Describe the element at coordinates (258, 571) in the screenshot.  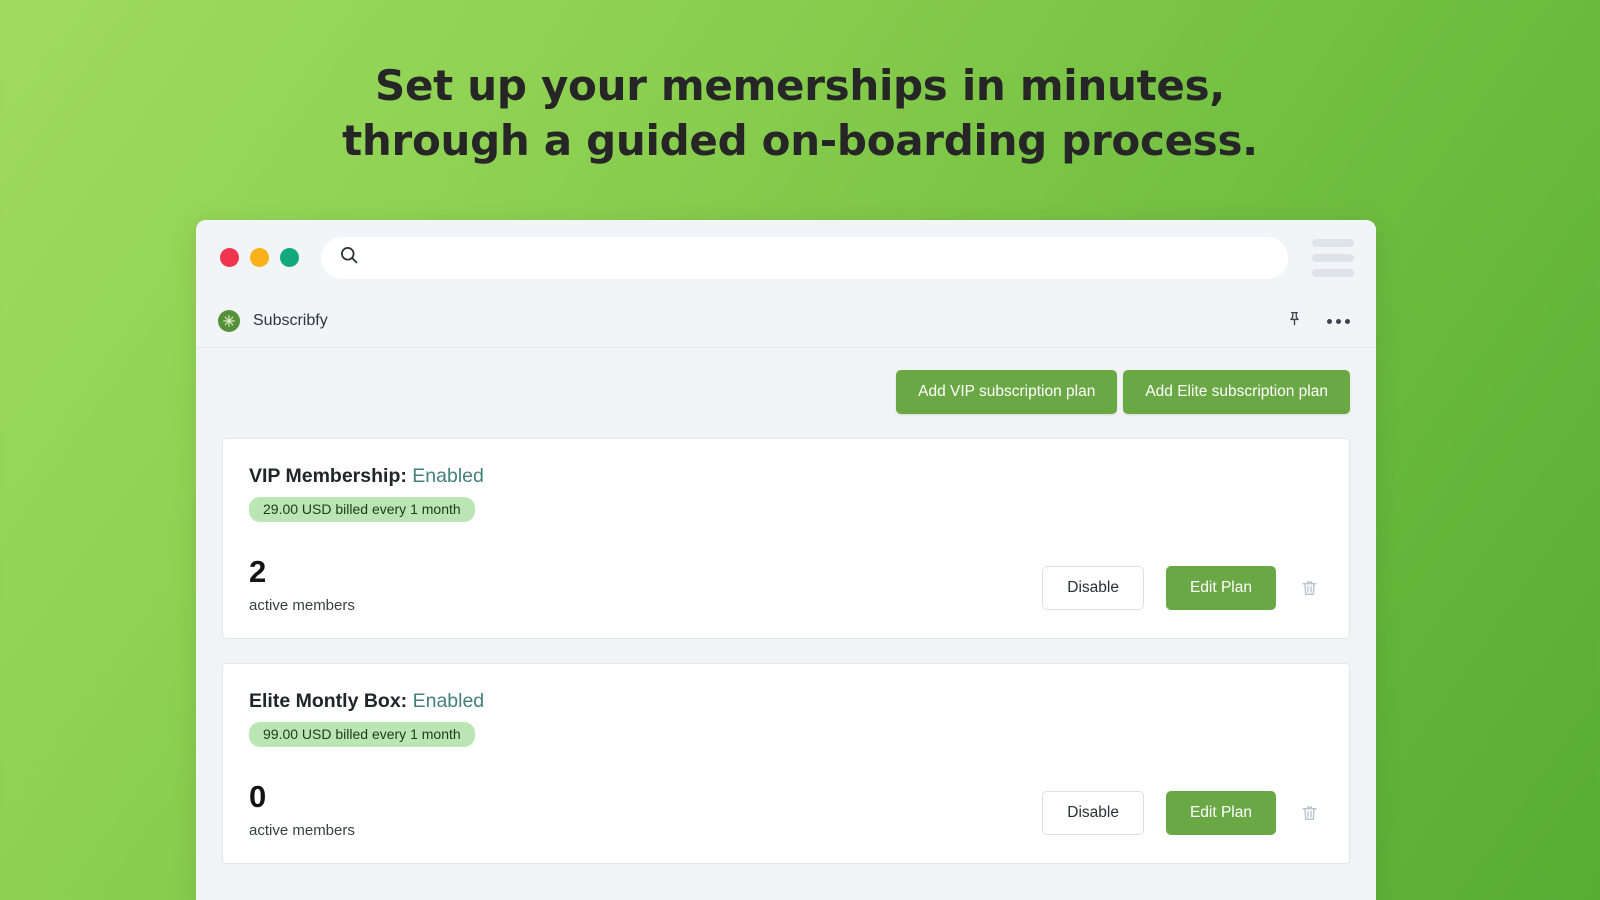
I see `active-members-count: 2` at that location.